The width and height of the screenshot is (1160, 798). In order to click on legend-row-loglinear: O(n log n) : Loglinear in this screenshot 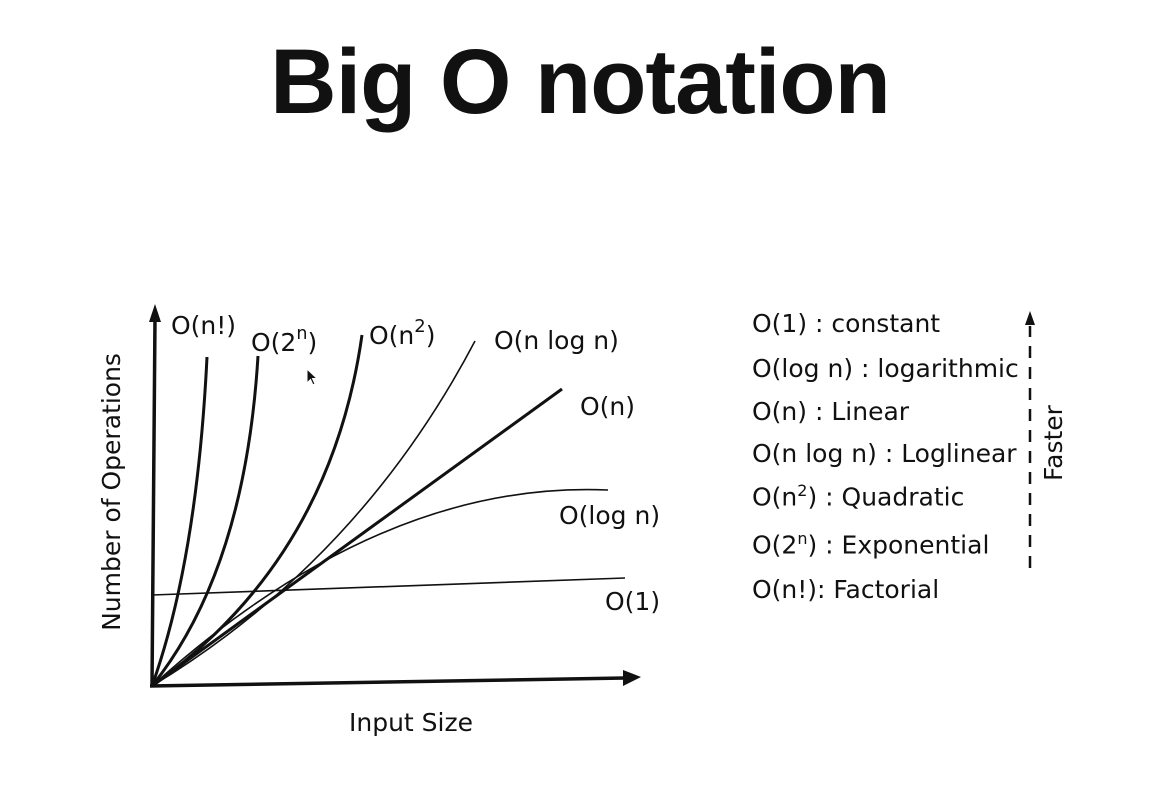, I will do `click(884, 453)`.